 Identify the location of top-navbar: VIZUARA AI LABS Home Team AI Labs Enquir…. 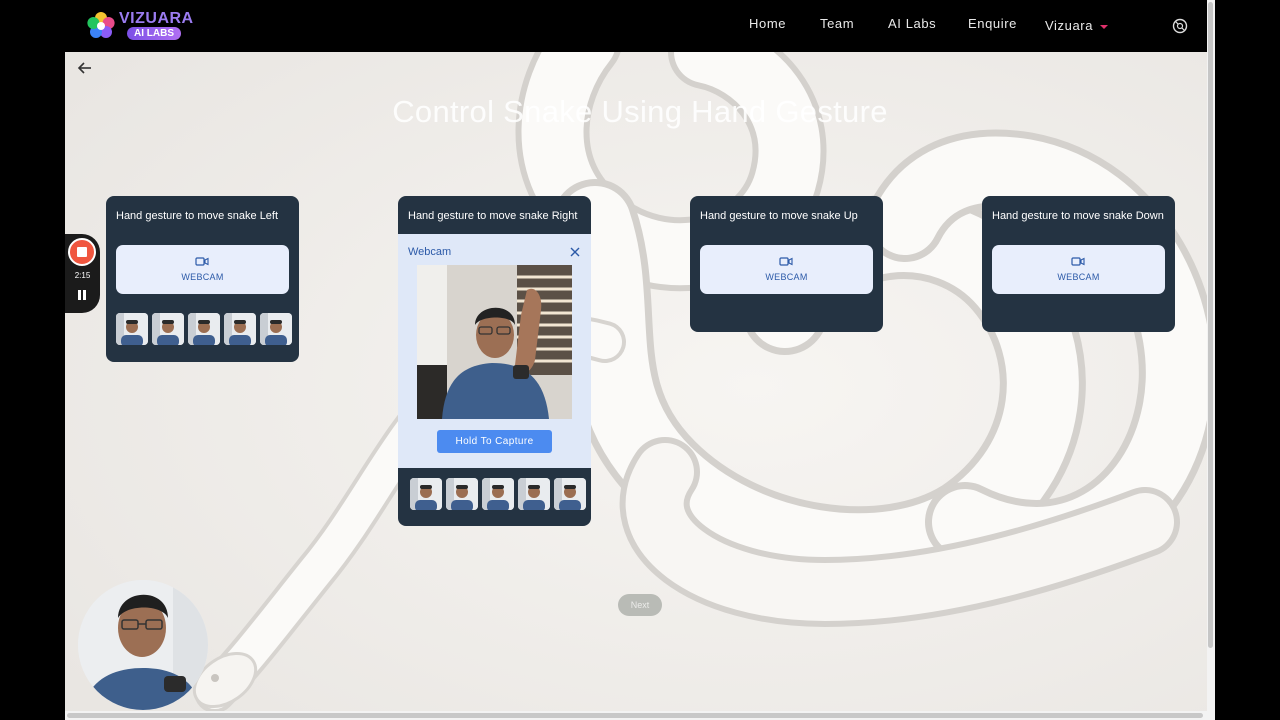
(640, 26).